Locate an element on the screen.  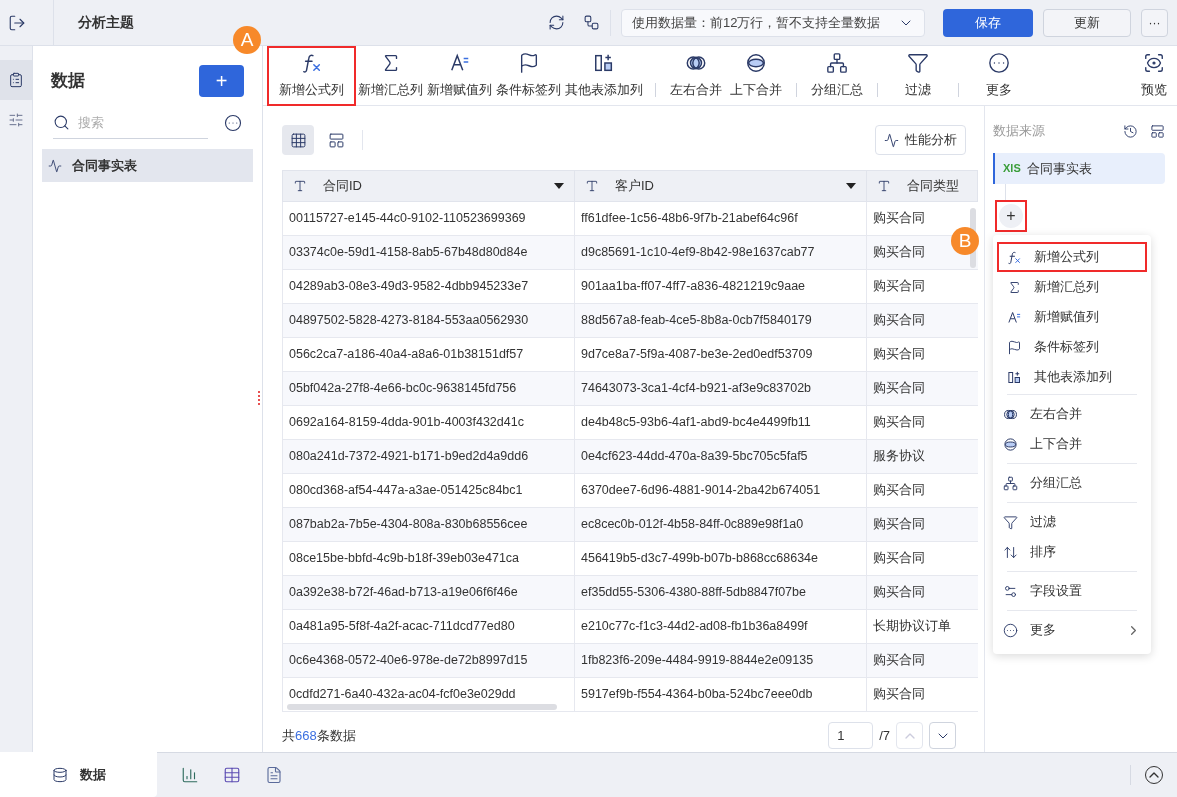
save-button: 保存 is located at coordinates (988, 22).